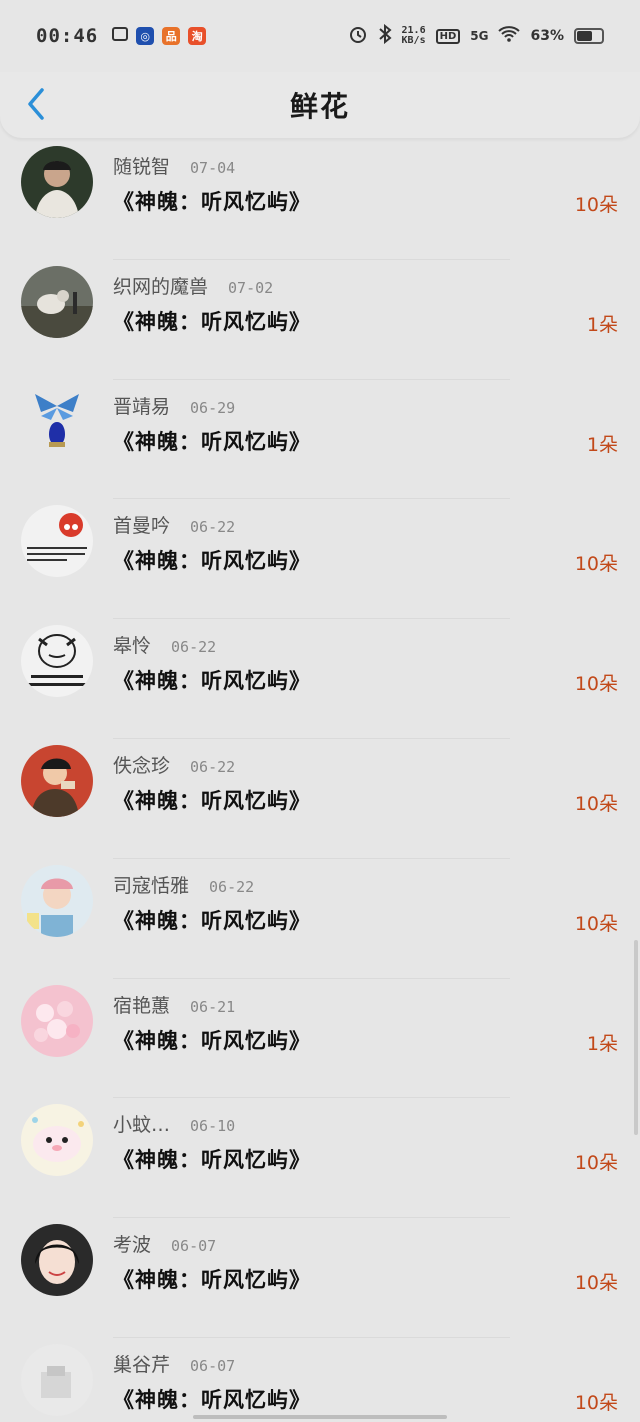 The image size is (640, 1422). I want to click on user-line: 佚念珍 06-22, so click(174, 764).